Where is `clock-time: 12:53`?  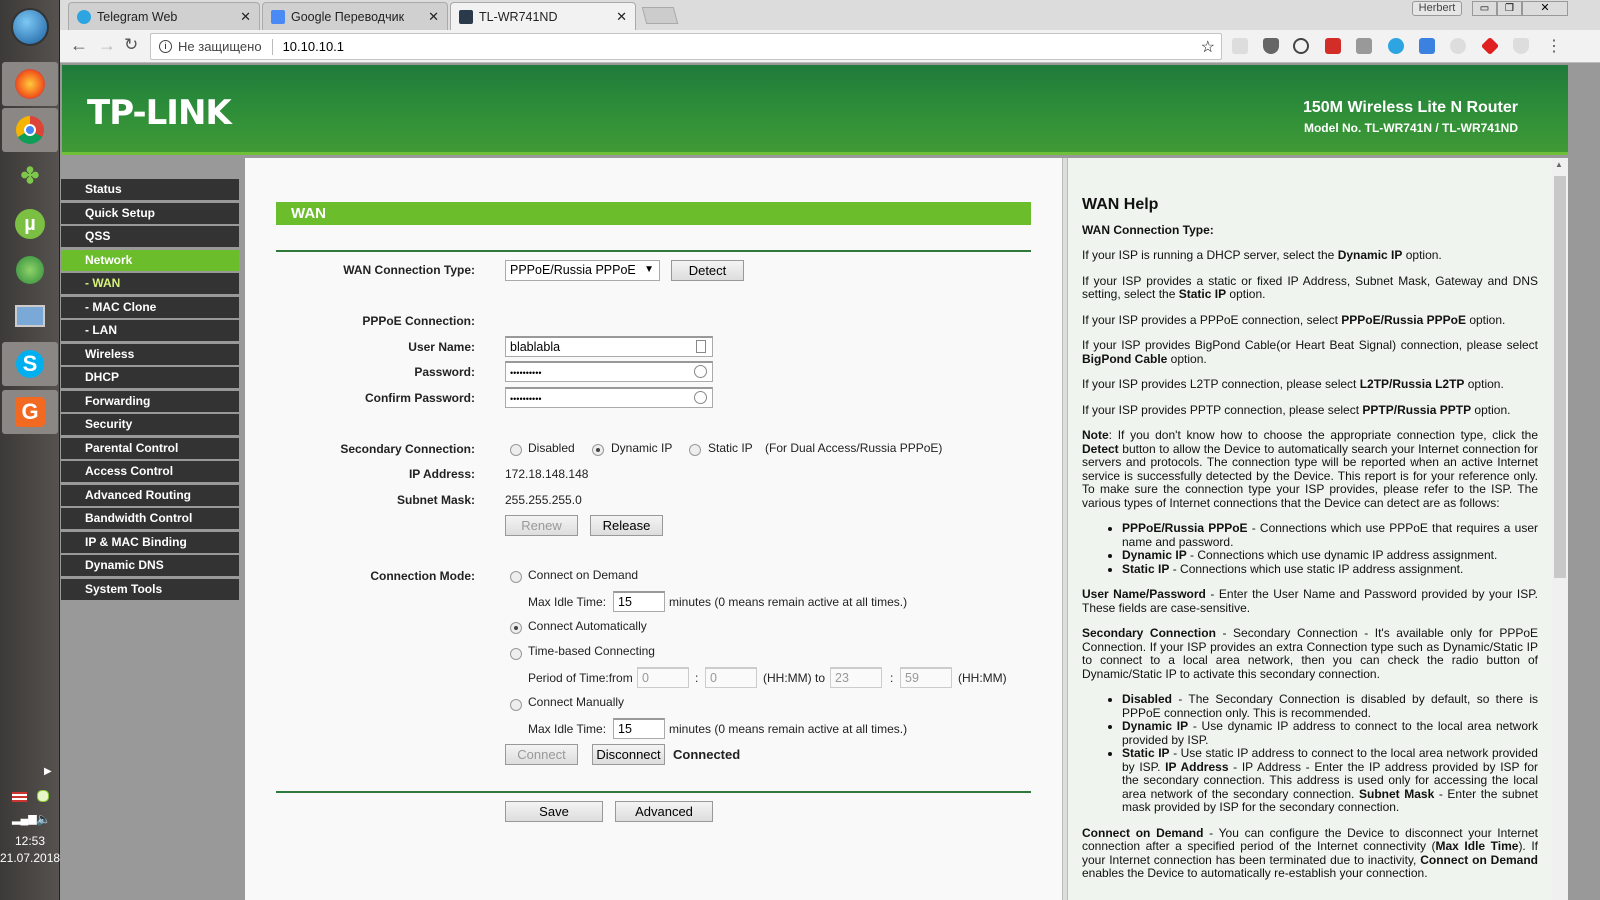 clock-time: 12:53 is located at coordinates (30, 841).